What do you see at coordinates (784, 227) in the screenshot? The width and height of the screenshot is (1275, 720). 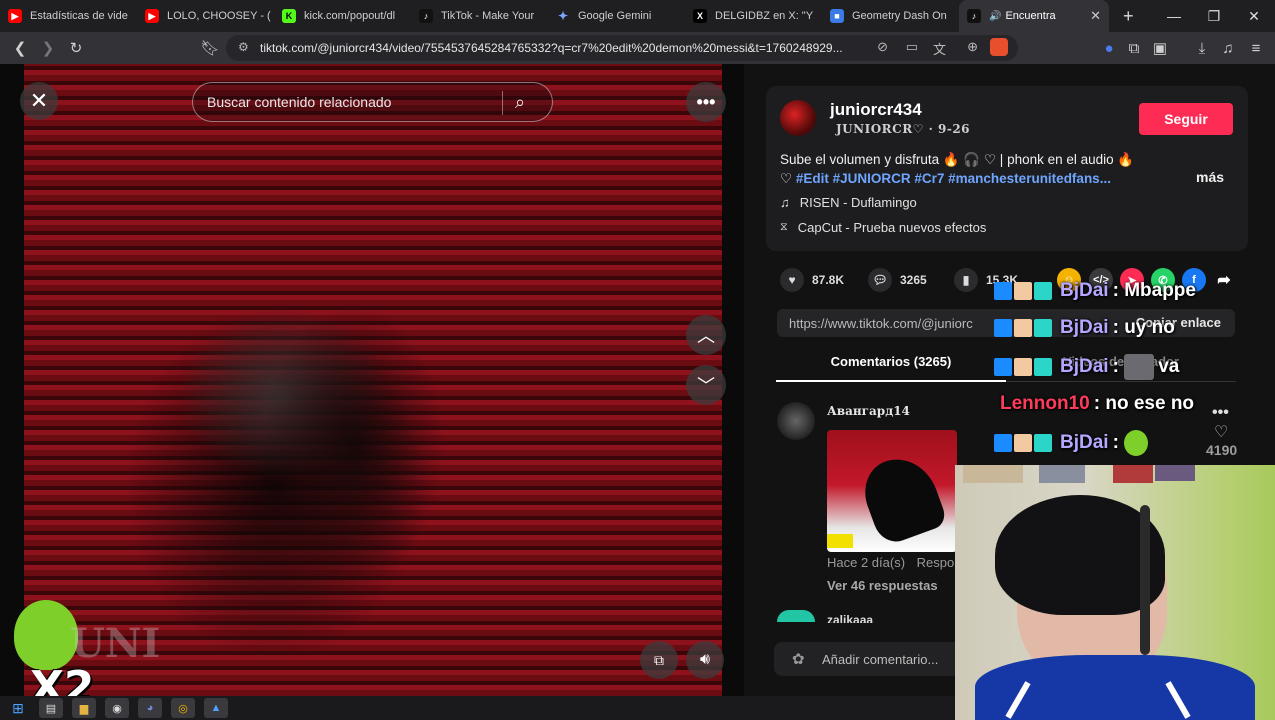 I see `capcut-icon: ⧖` at bounding box center [784, 227].